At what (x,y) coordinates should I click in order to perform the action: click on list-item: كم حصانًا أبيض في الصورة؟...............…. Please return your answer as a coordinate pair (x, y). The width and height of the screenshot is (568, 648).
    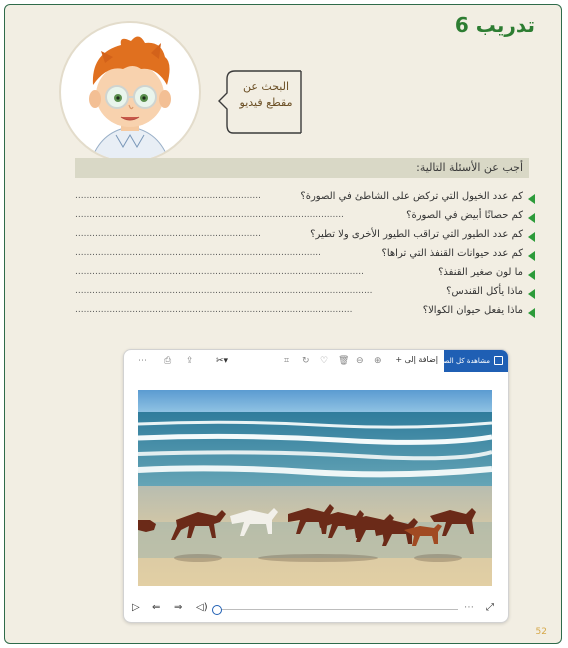
    Looking at the image, I should click on (305, 218).